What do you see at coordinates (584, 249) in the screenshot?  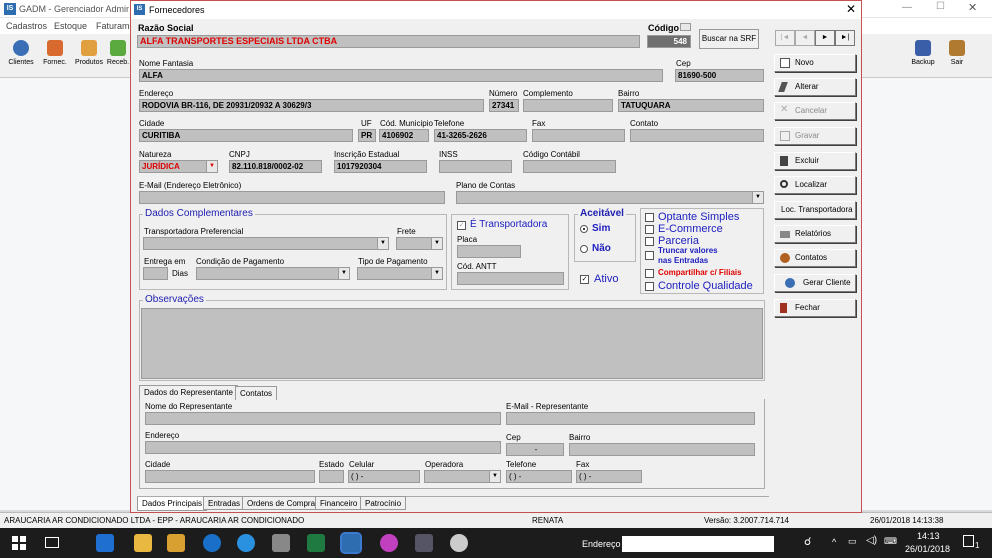 I see `nao-radio` at bounding box center [584, 249].